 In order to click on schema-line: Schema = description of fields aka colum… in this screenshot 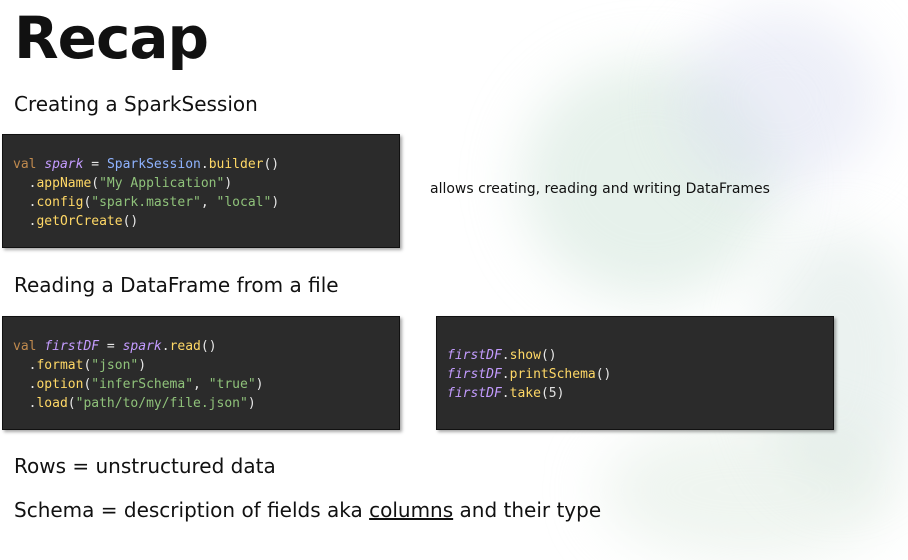, I will do `click(307, 510)`.